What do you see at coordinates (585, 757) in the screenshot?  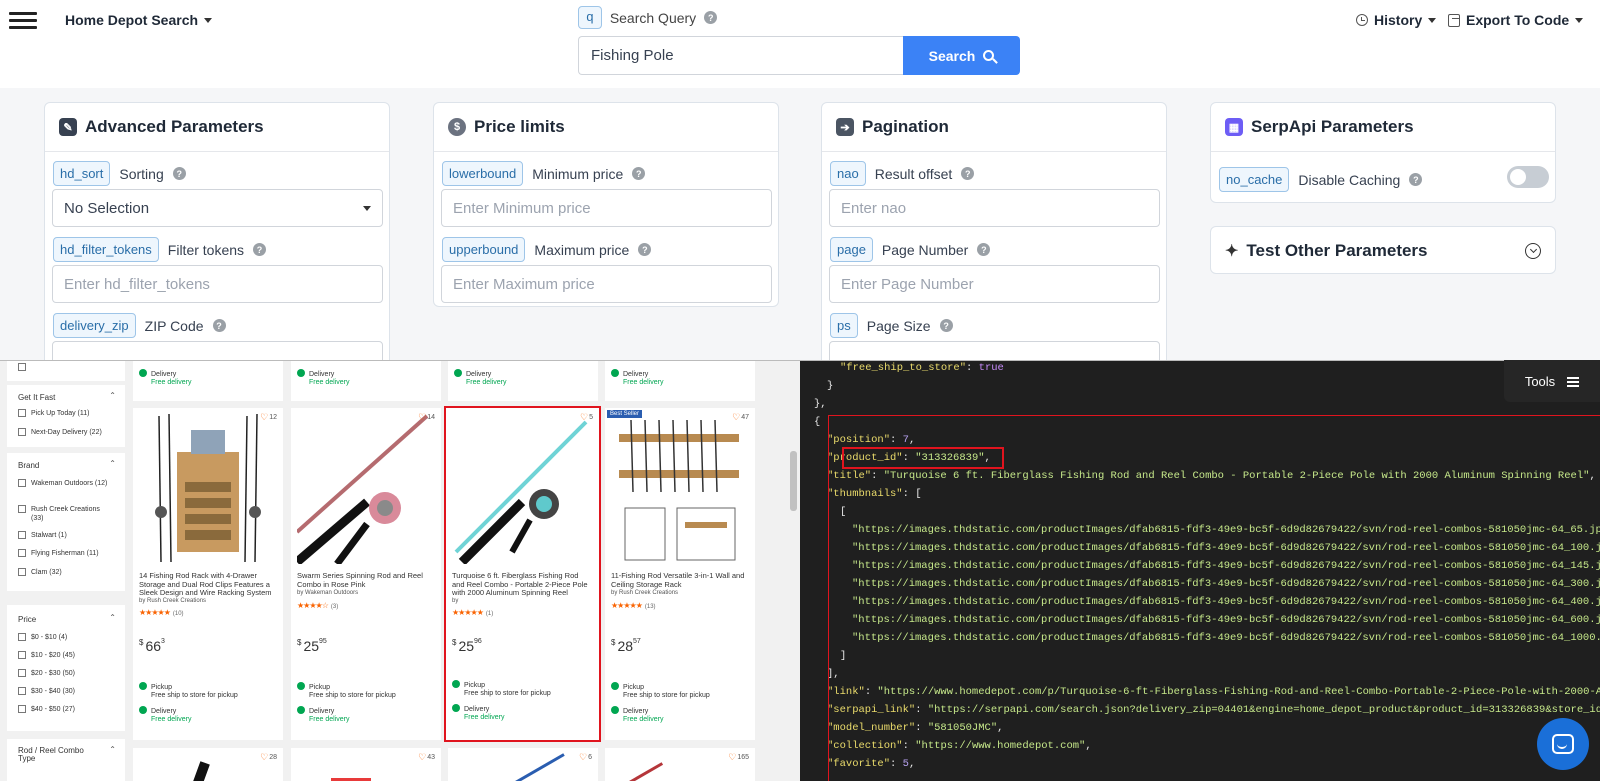 I see `favorite-icon: ♡ 6` at bounding box center [585, 757].